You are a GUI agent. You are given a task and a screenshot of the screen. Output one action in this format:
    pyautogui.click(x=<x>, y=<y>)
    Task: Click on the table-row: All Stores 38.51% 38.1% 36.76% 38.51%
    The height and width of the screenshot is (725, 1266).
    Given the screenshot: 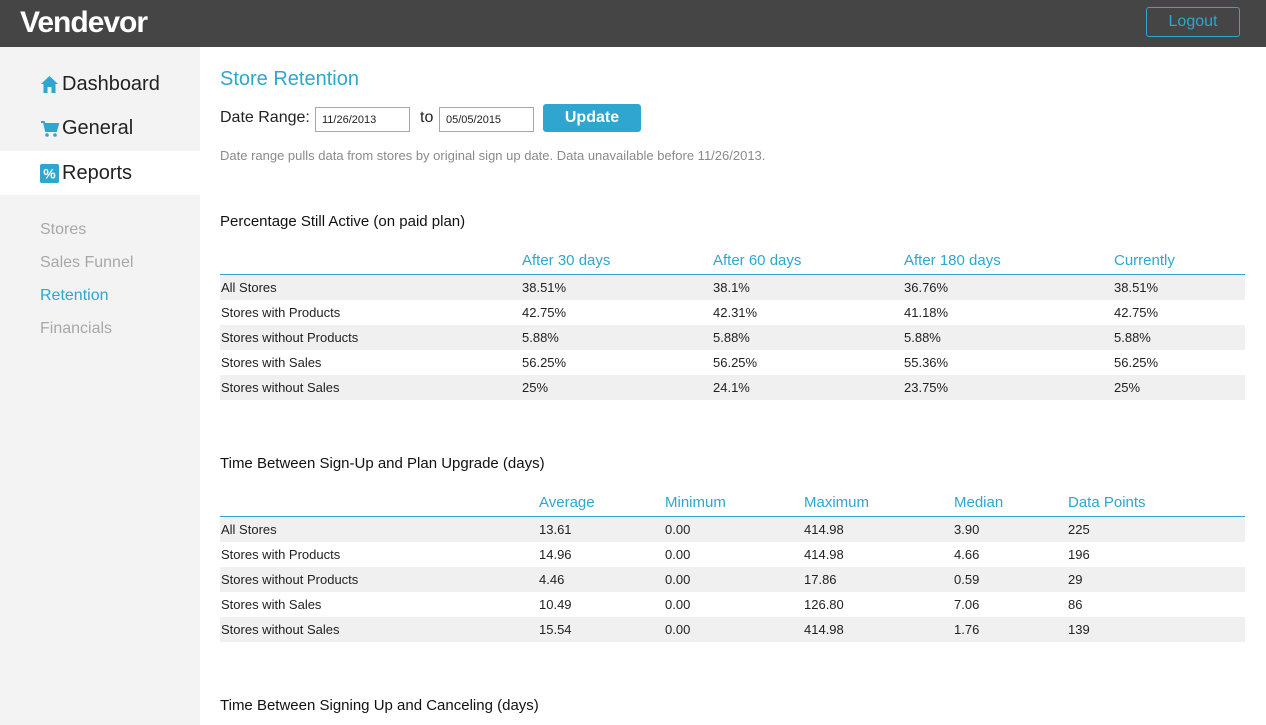 What is the action you would take?
    pyautogui.click(x=732, y=287)
    